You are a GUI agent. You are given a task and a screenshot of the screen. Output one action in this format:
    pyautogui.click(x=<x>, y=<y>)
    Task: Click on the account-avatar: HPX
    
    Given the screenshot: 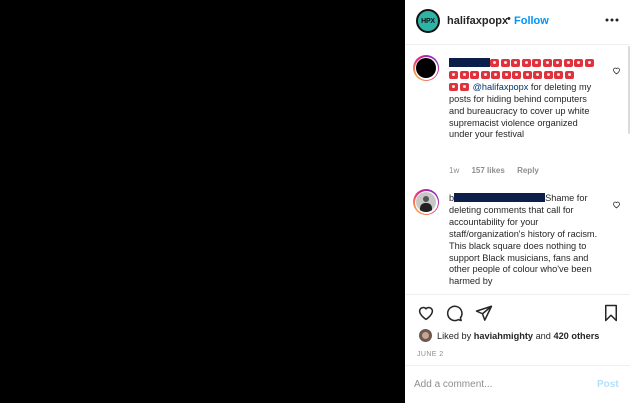 What is the action you would take?
    pyautogui.click(x=428, y=21)
    